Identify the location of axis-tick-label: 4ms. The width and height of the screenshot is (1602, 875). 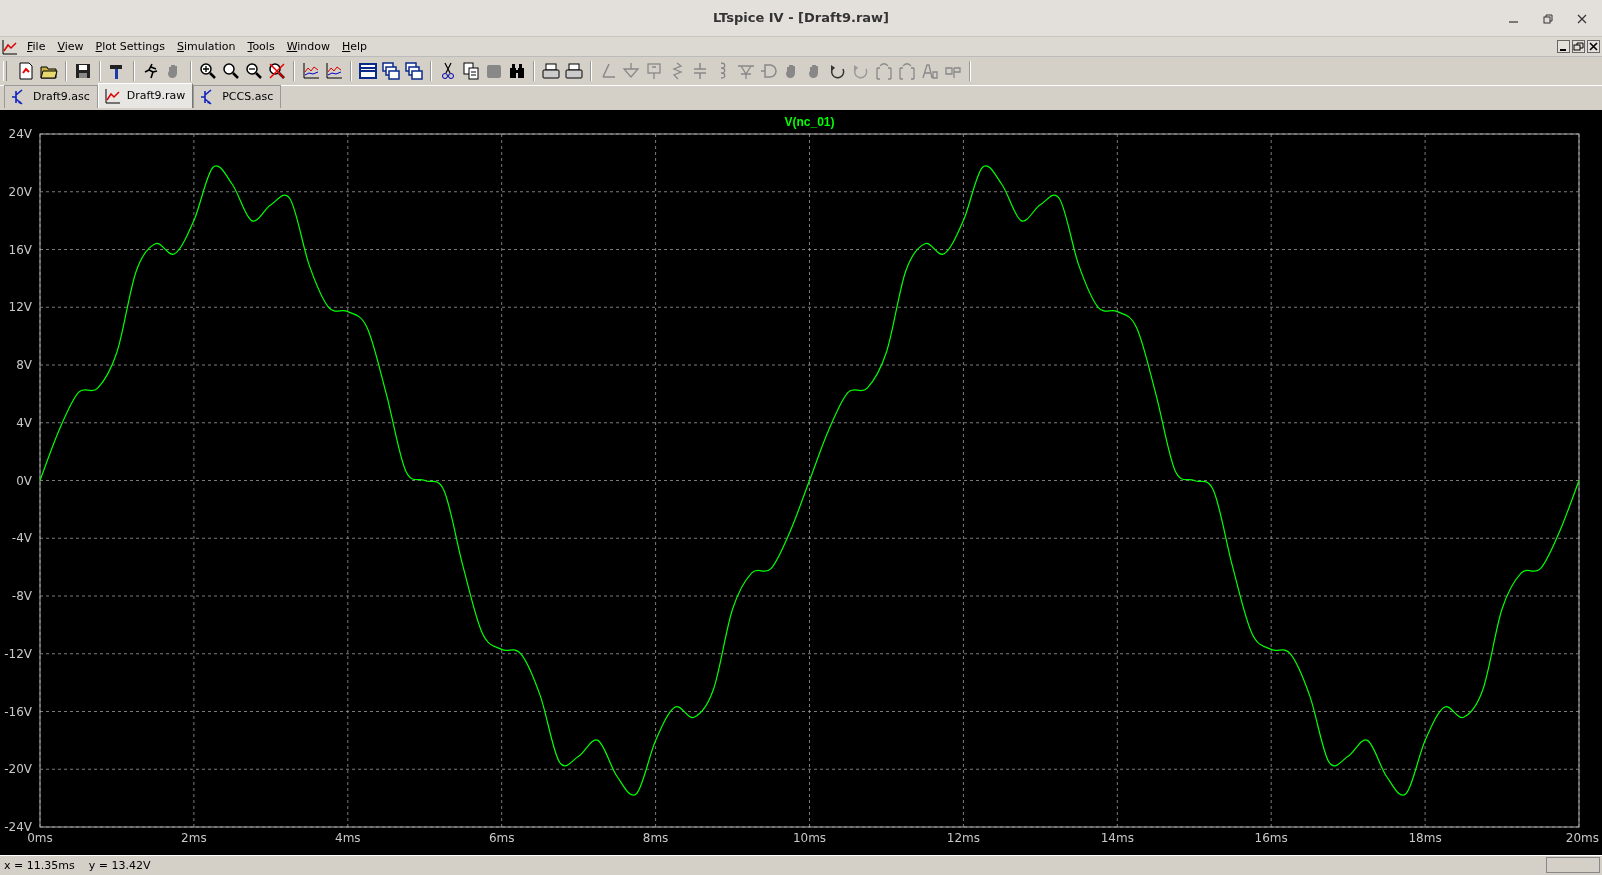
(348, 837).